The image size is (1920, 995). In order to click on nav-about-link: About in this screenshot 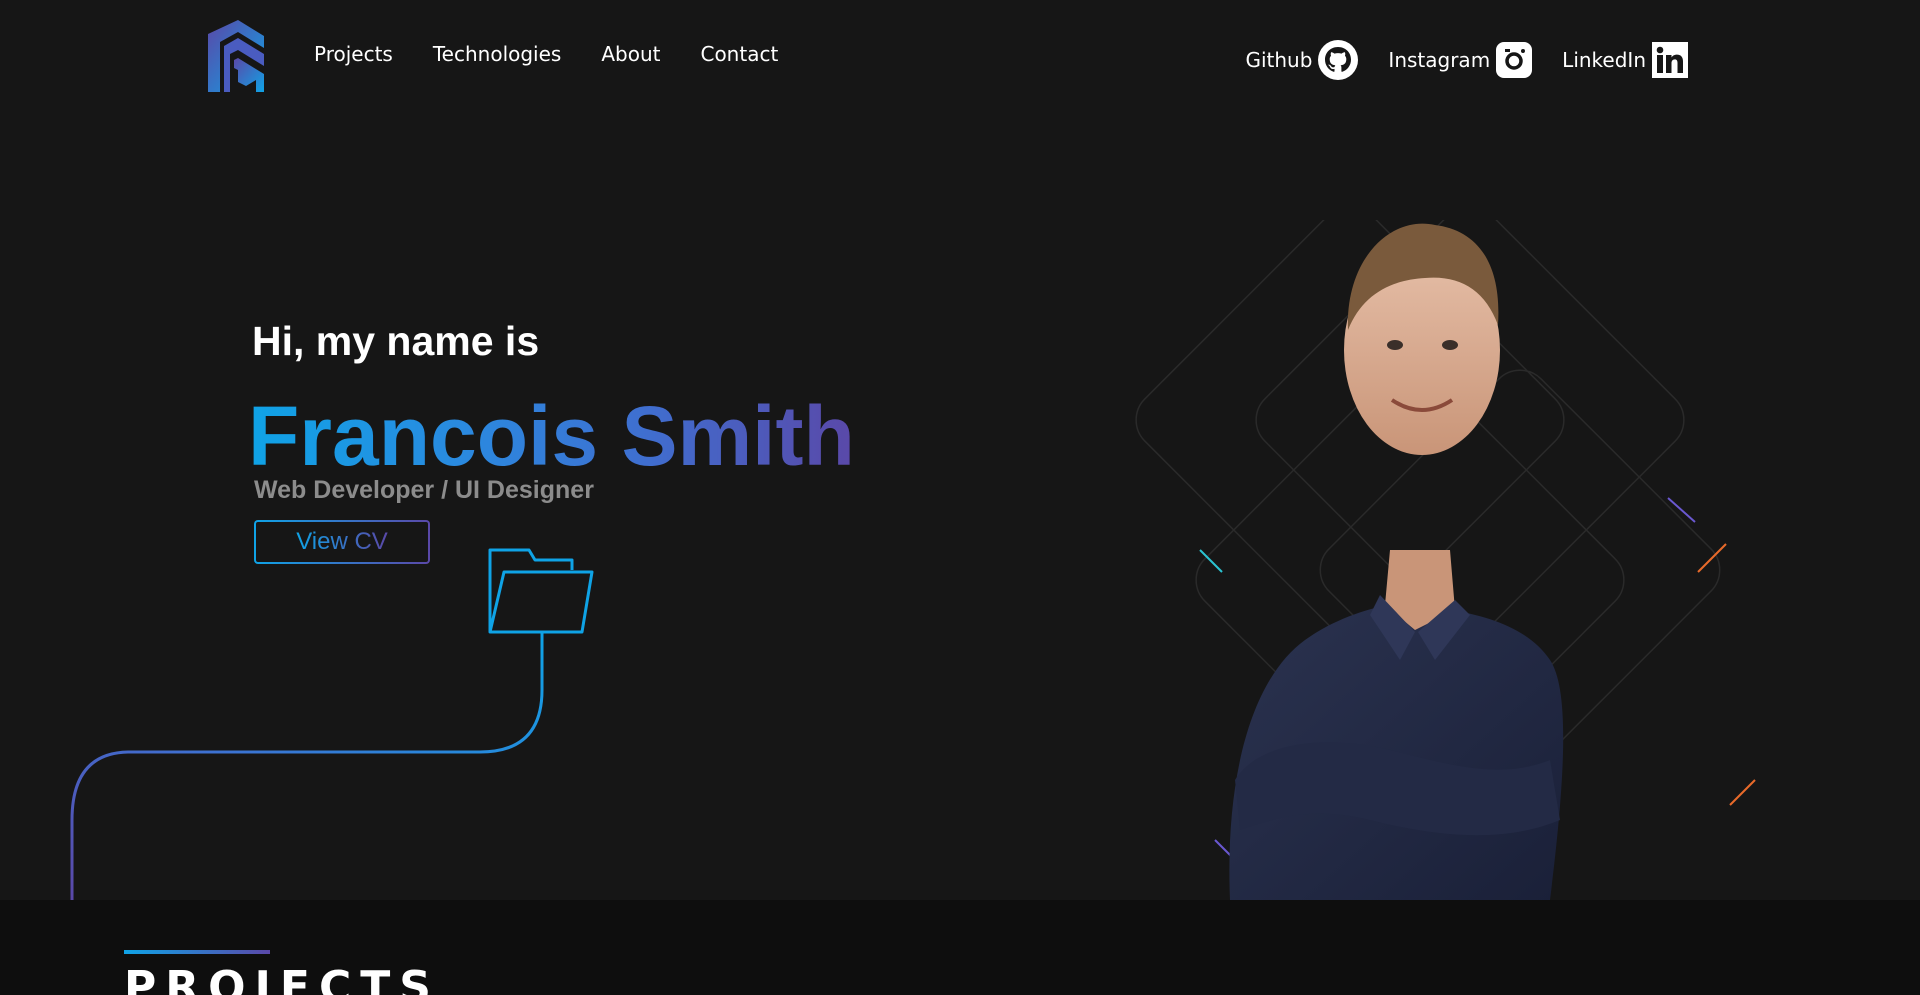, I will do `click(630, 54)`.